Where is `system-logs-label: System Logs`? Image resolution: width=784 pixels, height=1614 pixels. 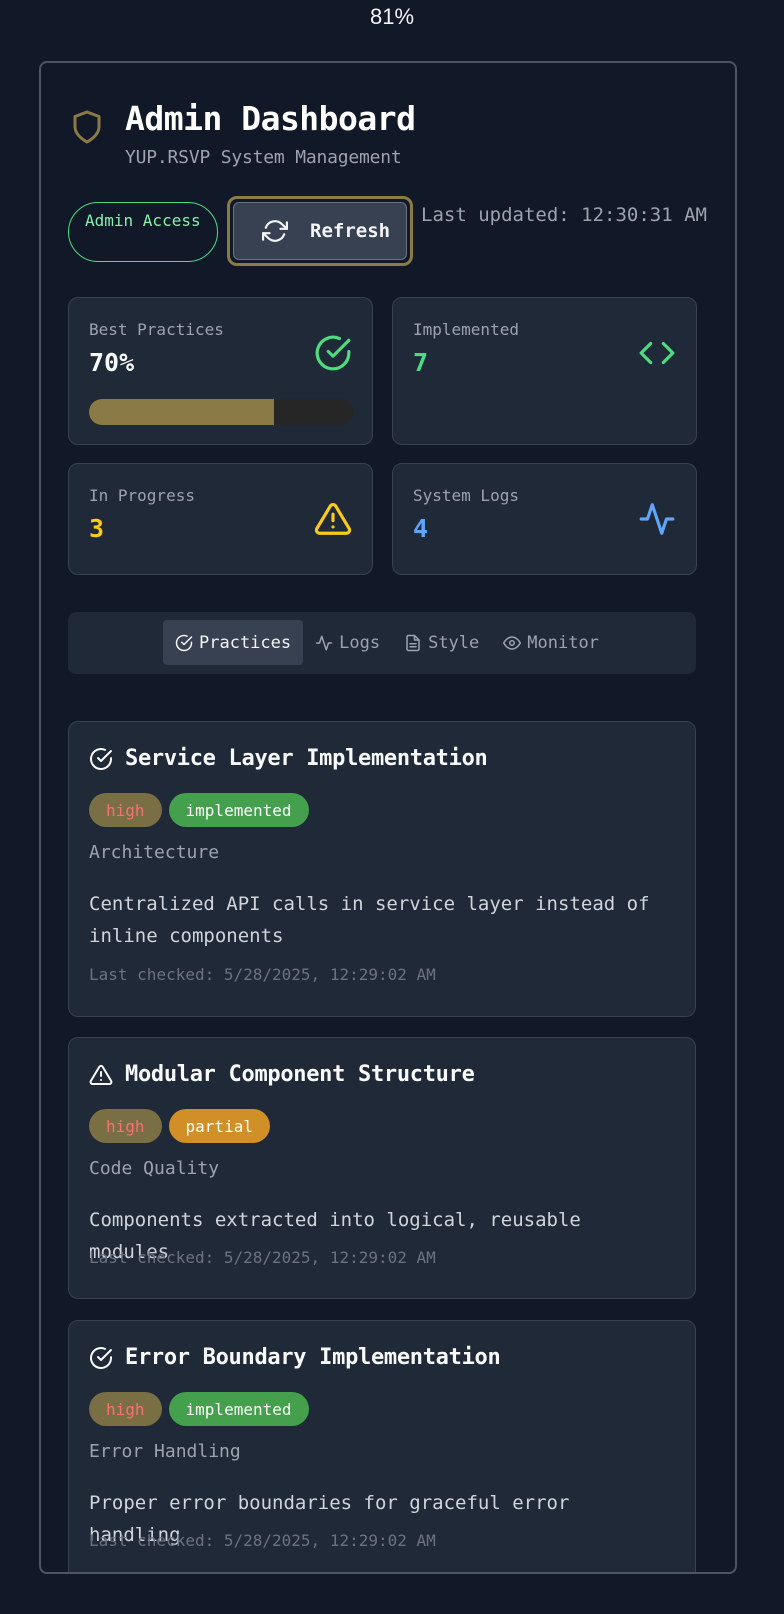 system-logs-label: System Logs is located at coordinates (466, 495).